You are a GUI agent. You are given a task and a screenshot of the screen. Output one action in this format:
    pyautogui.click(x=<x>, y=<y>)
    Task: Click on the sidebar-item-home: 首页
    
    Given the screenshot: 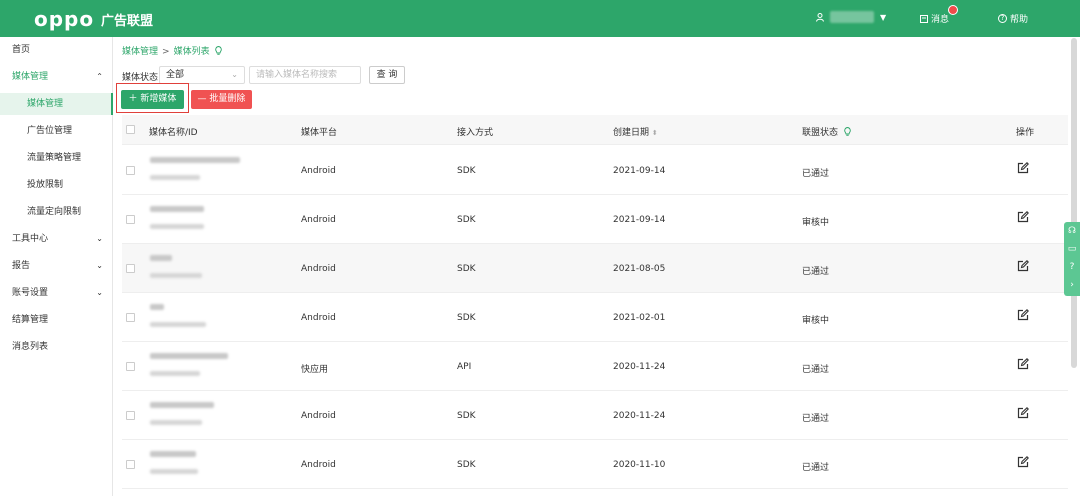 What is the action you would take?
    pyautogui.click(x=56, y=50)
    